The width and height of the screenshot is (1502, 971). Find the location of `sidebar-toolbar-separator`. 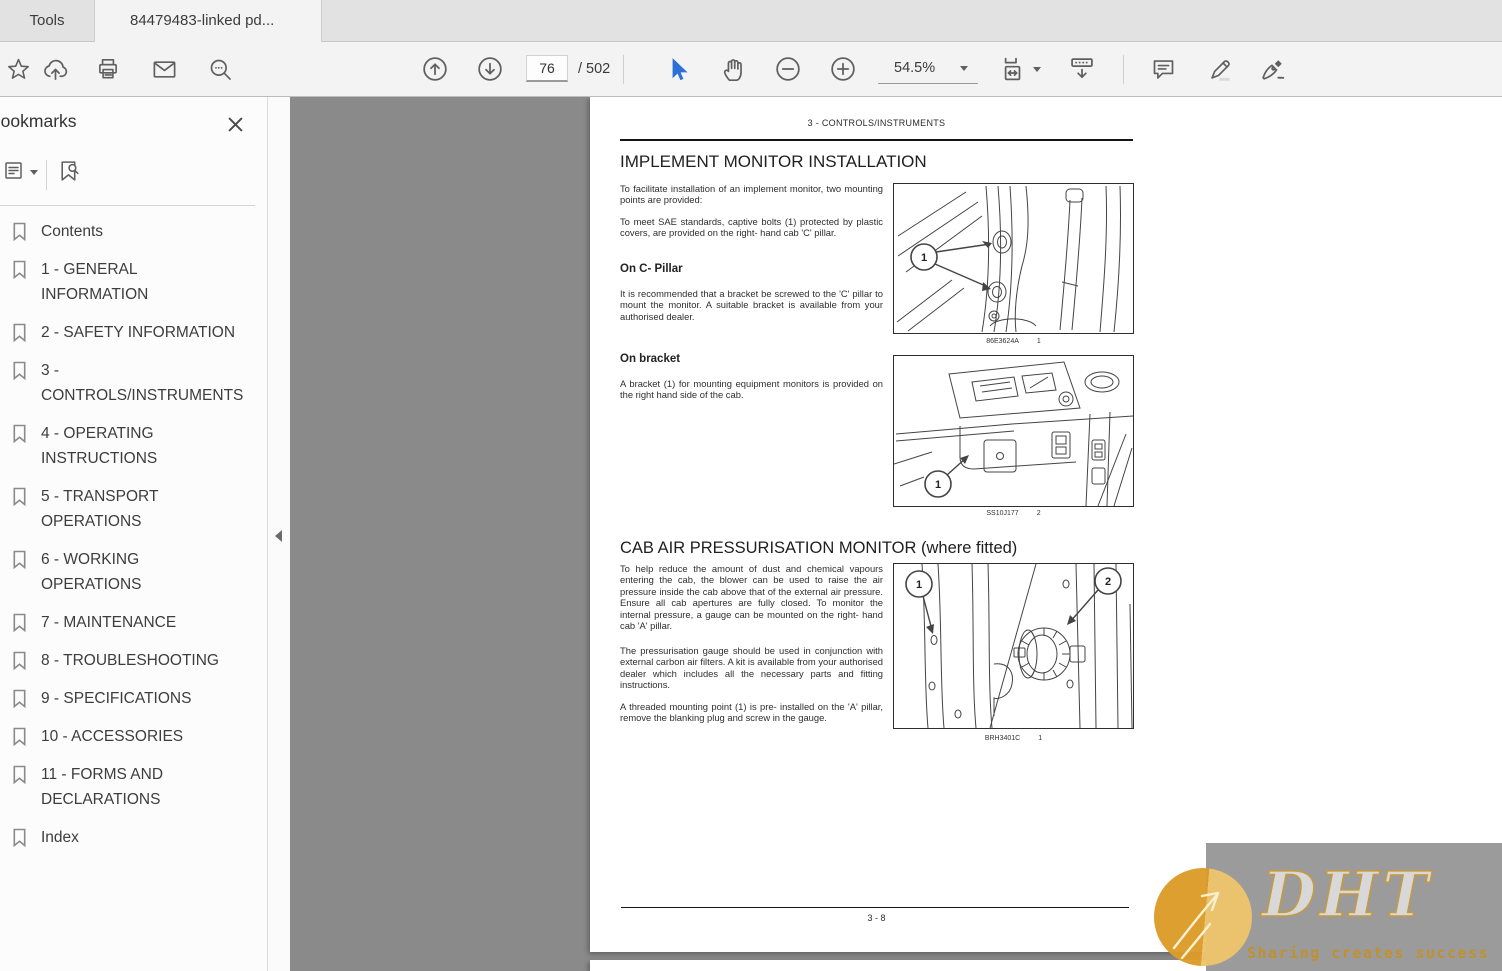

sidebar-toolbar-separator is located at coordinates (46, 175).